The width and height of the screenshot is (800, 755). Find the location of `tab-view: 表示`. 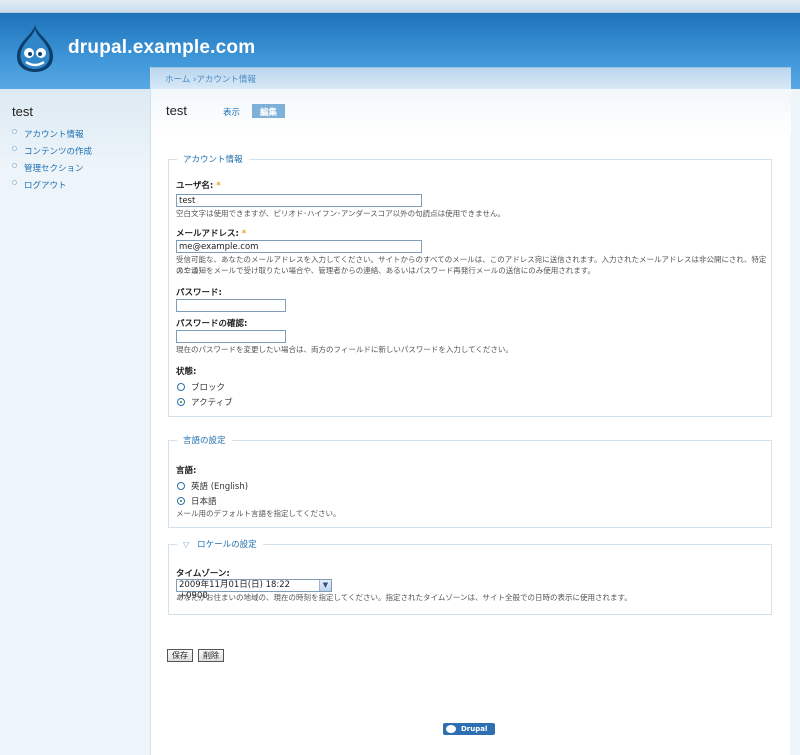

tab-view: 表示 is located at coordinates (231, 111).